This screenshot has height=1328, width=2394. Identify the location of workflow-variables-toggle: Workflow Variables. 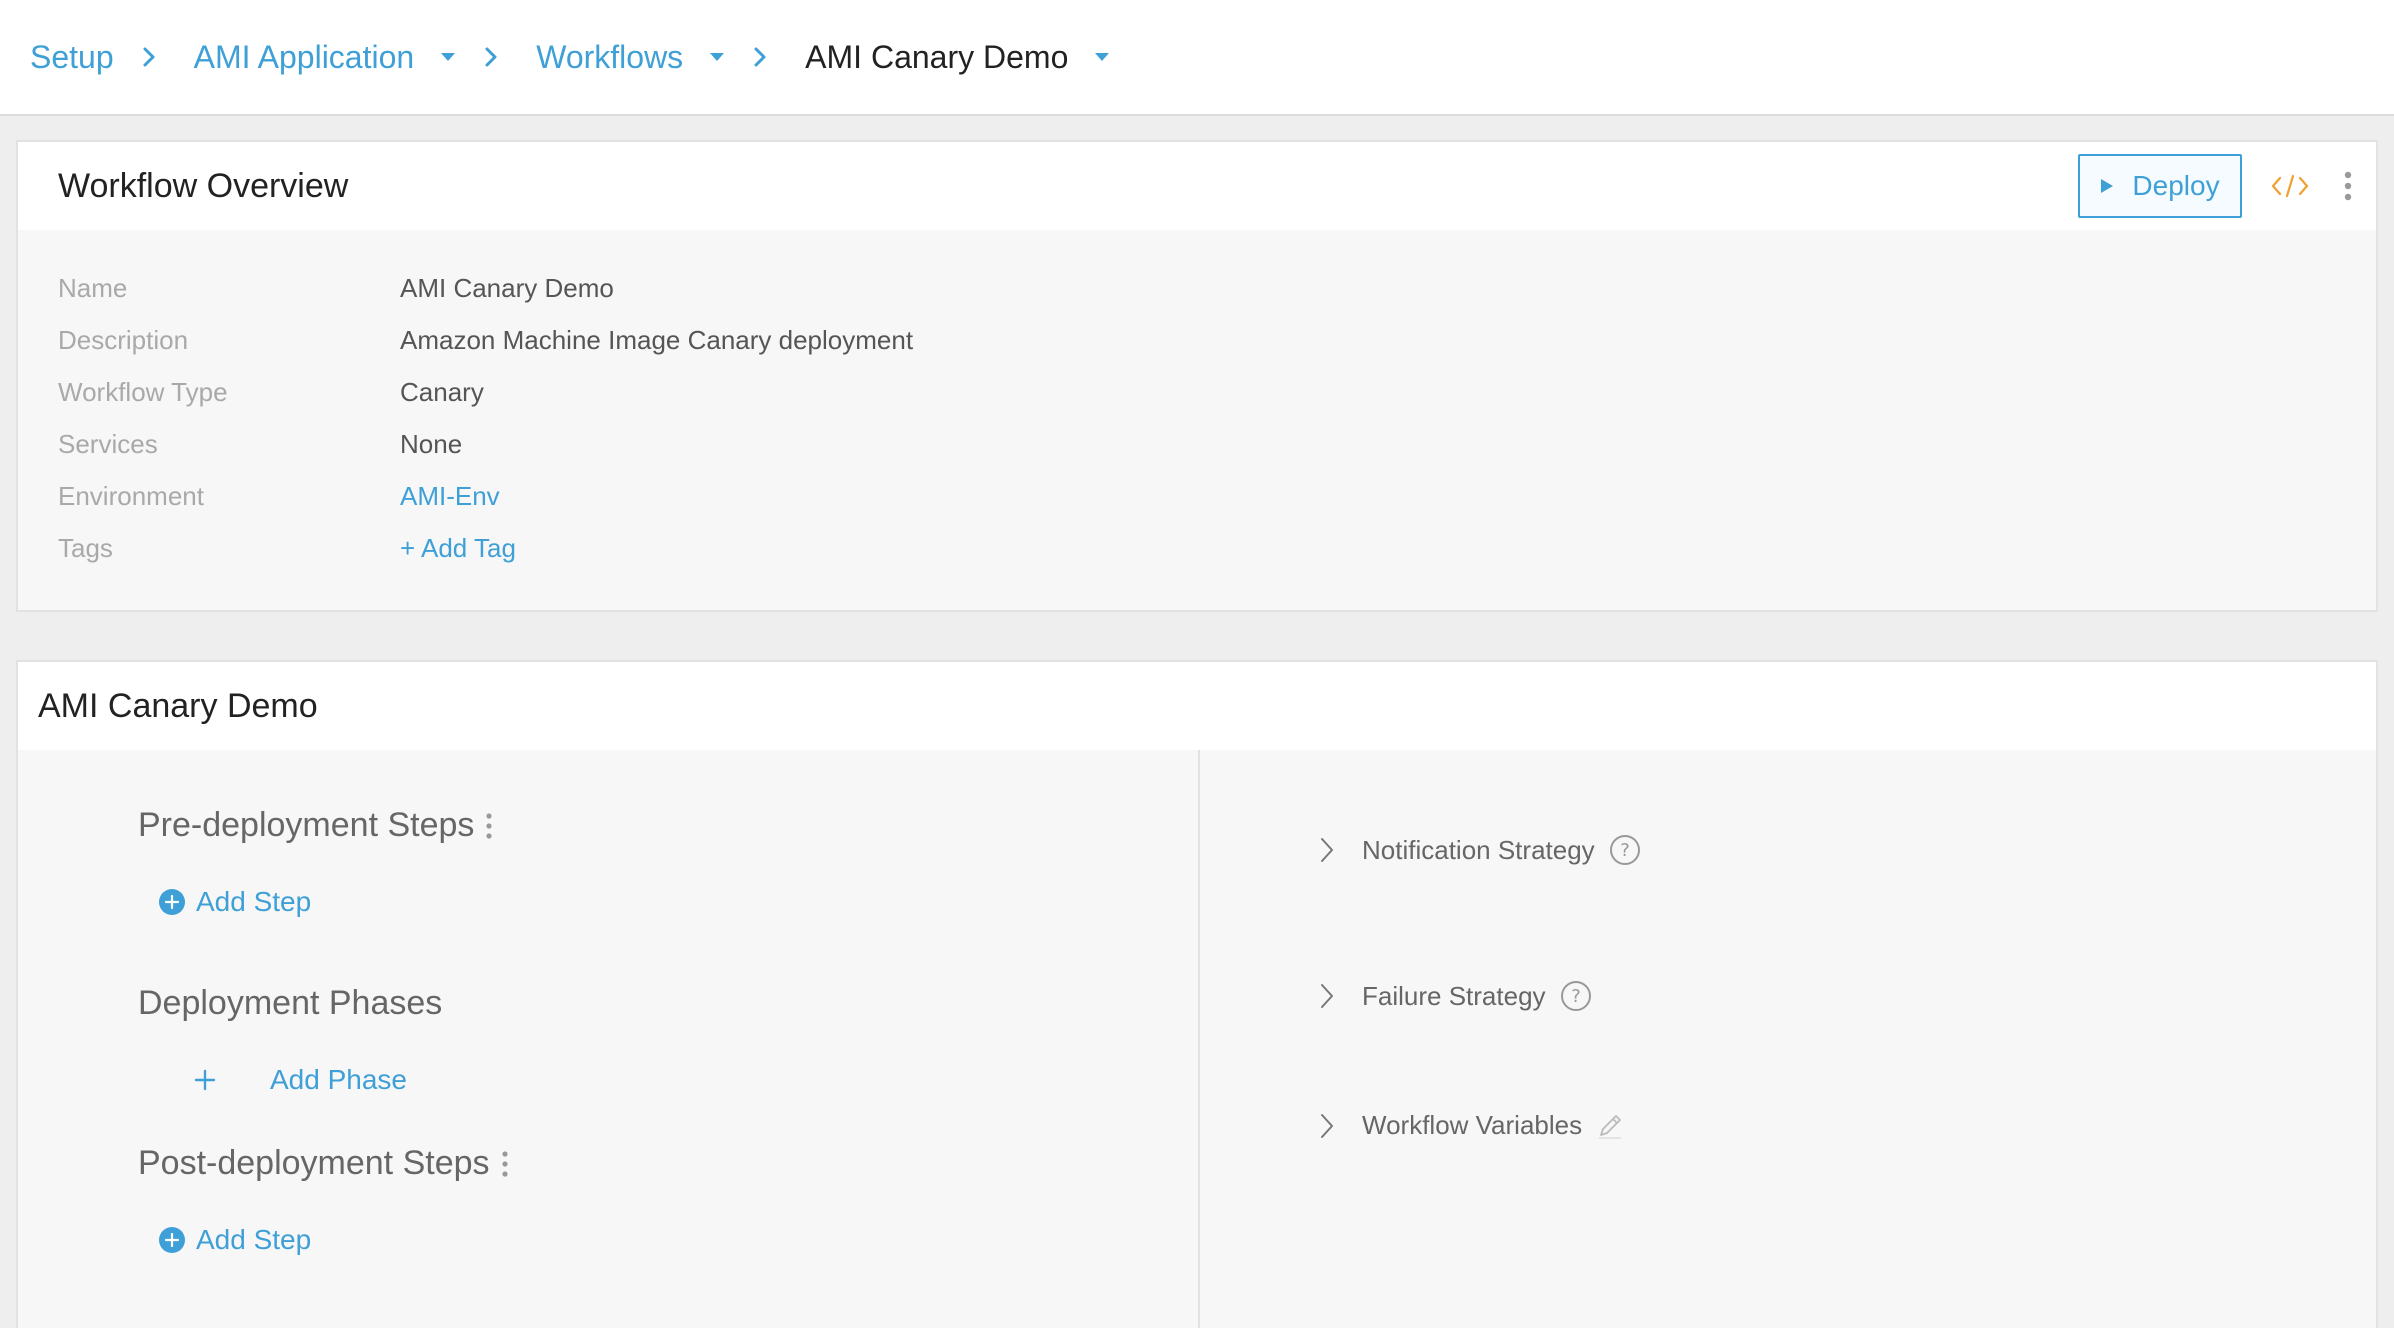
(1472, 1125).